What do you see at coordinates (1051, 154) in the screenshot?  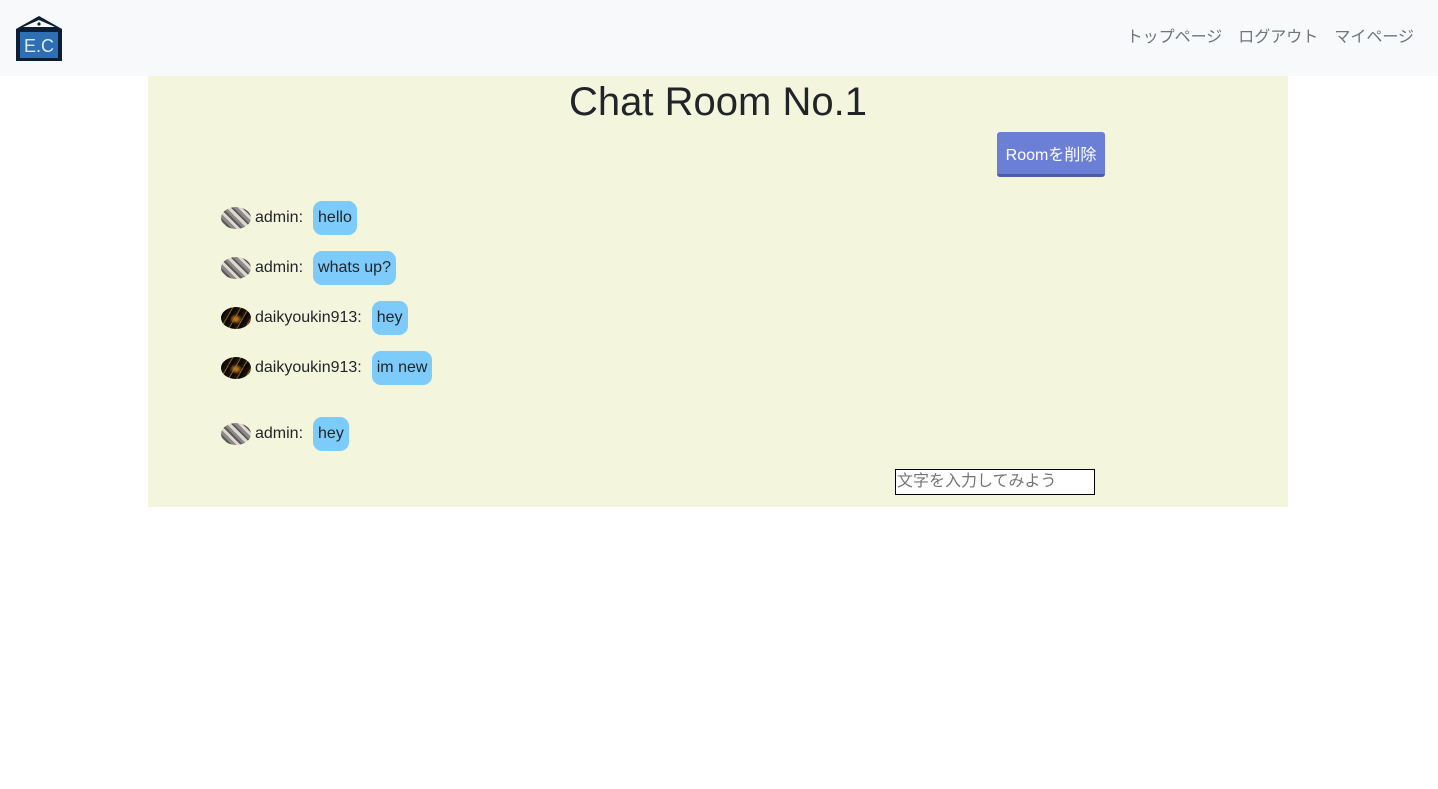 I see `delete-room-button: Roomを削除` at bounding box center [1051, 154].